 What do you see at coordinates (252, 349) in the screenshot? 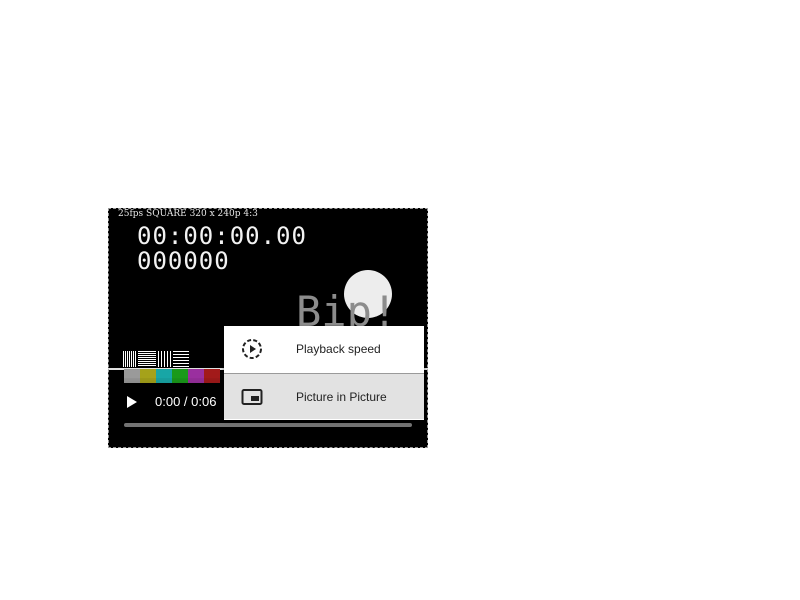
I see `playback-speed-icon` at bounding box center [252, 349].